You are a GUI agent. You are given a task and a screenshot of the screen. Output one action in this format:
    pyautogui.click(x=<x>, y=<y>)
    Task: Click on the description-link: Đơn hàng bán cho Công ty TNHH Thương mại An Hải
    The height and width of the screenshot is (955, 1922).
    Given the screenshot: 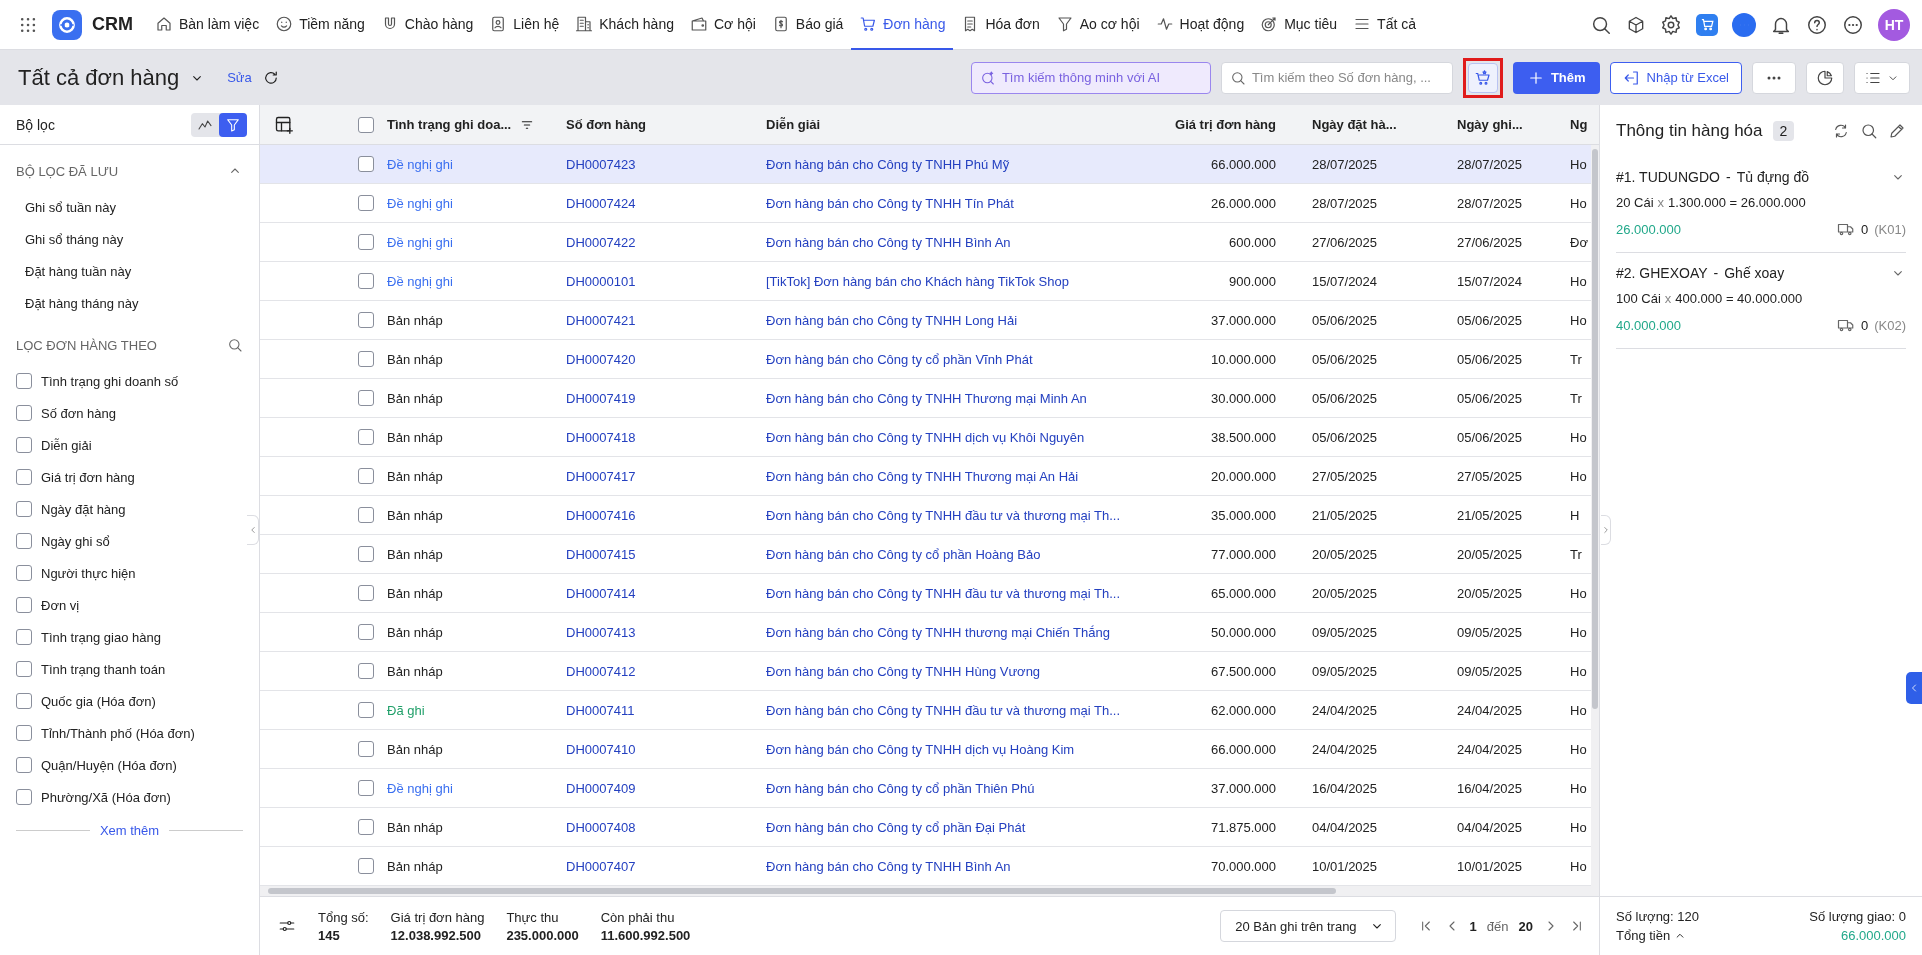 What is the action you would take?
    pyautogui.click(x=922, y=476)
    